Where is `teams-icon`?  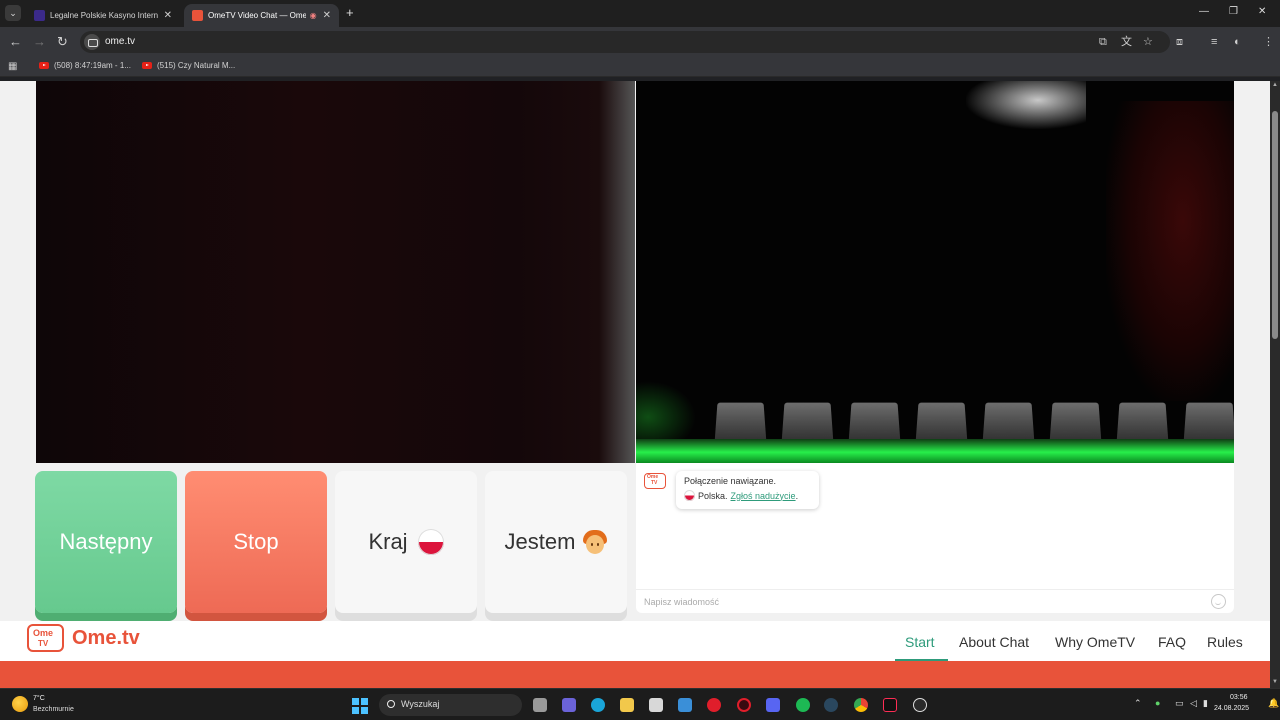 teams-icon is located at coordinates (569, 705).